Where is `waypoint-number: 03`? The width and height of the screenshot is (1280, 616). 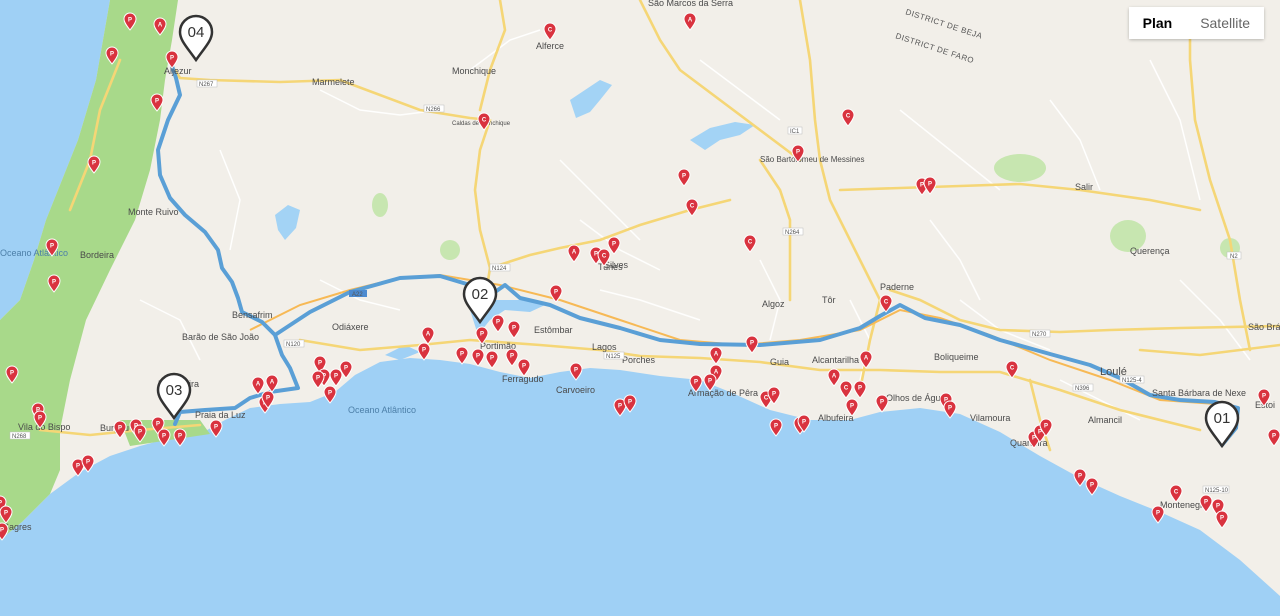
waypoint-number: 03 is located at coordinates (174, 390).